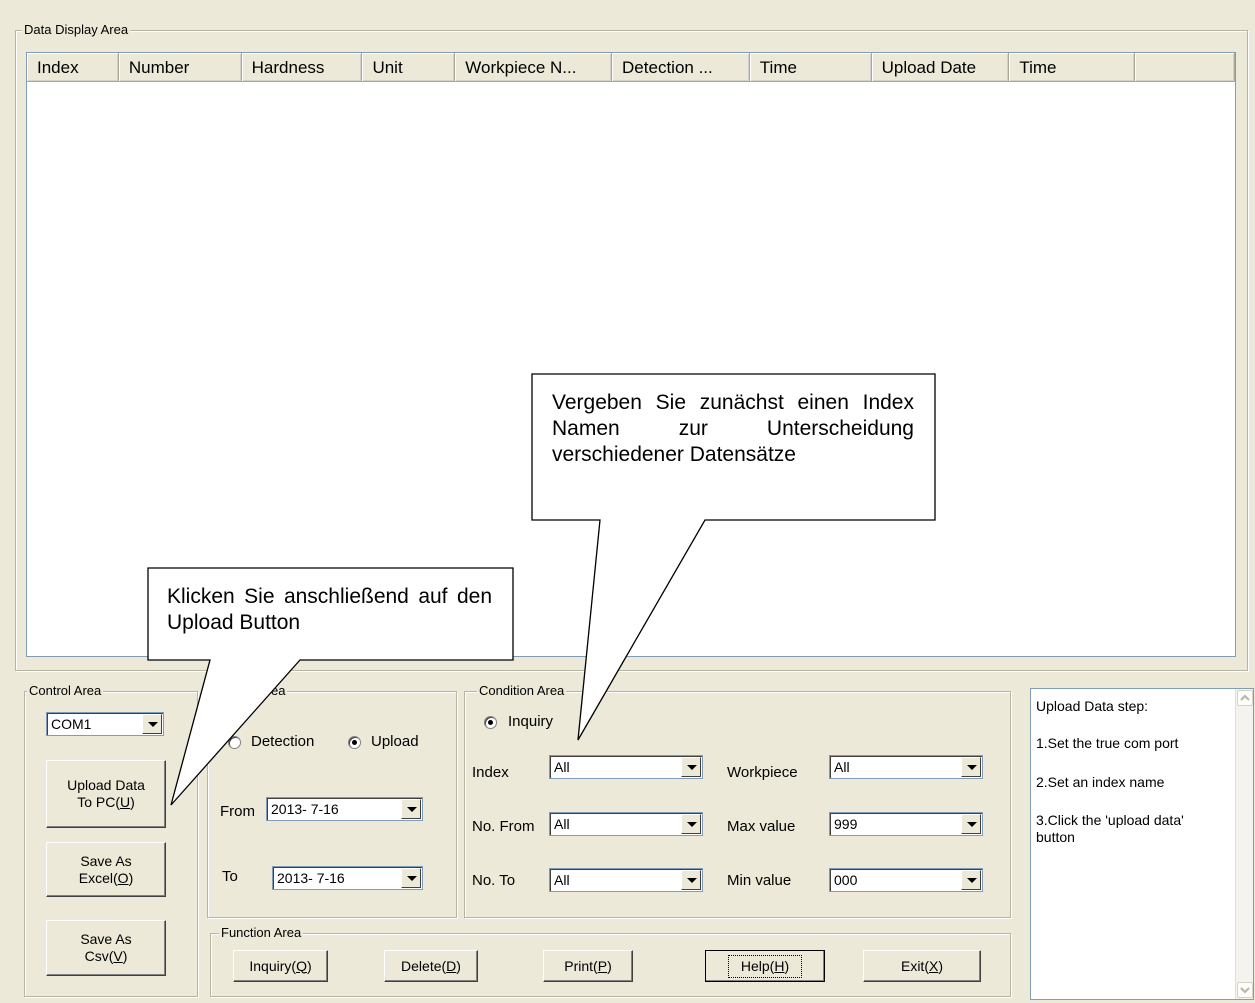  I want to click on no-to-select: All, so click(626, 880).